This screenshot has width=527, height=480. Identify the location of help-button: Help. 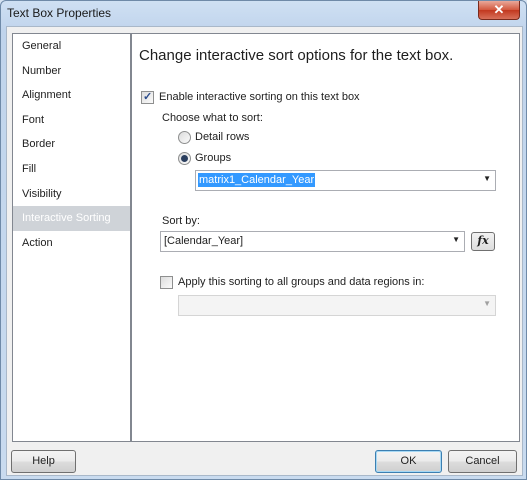
(43, 461).